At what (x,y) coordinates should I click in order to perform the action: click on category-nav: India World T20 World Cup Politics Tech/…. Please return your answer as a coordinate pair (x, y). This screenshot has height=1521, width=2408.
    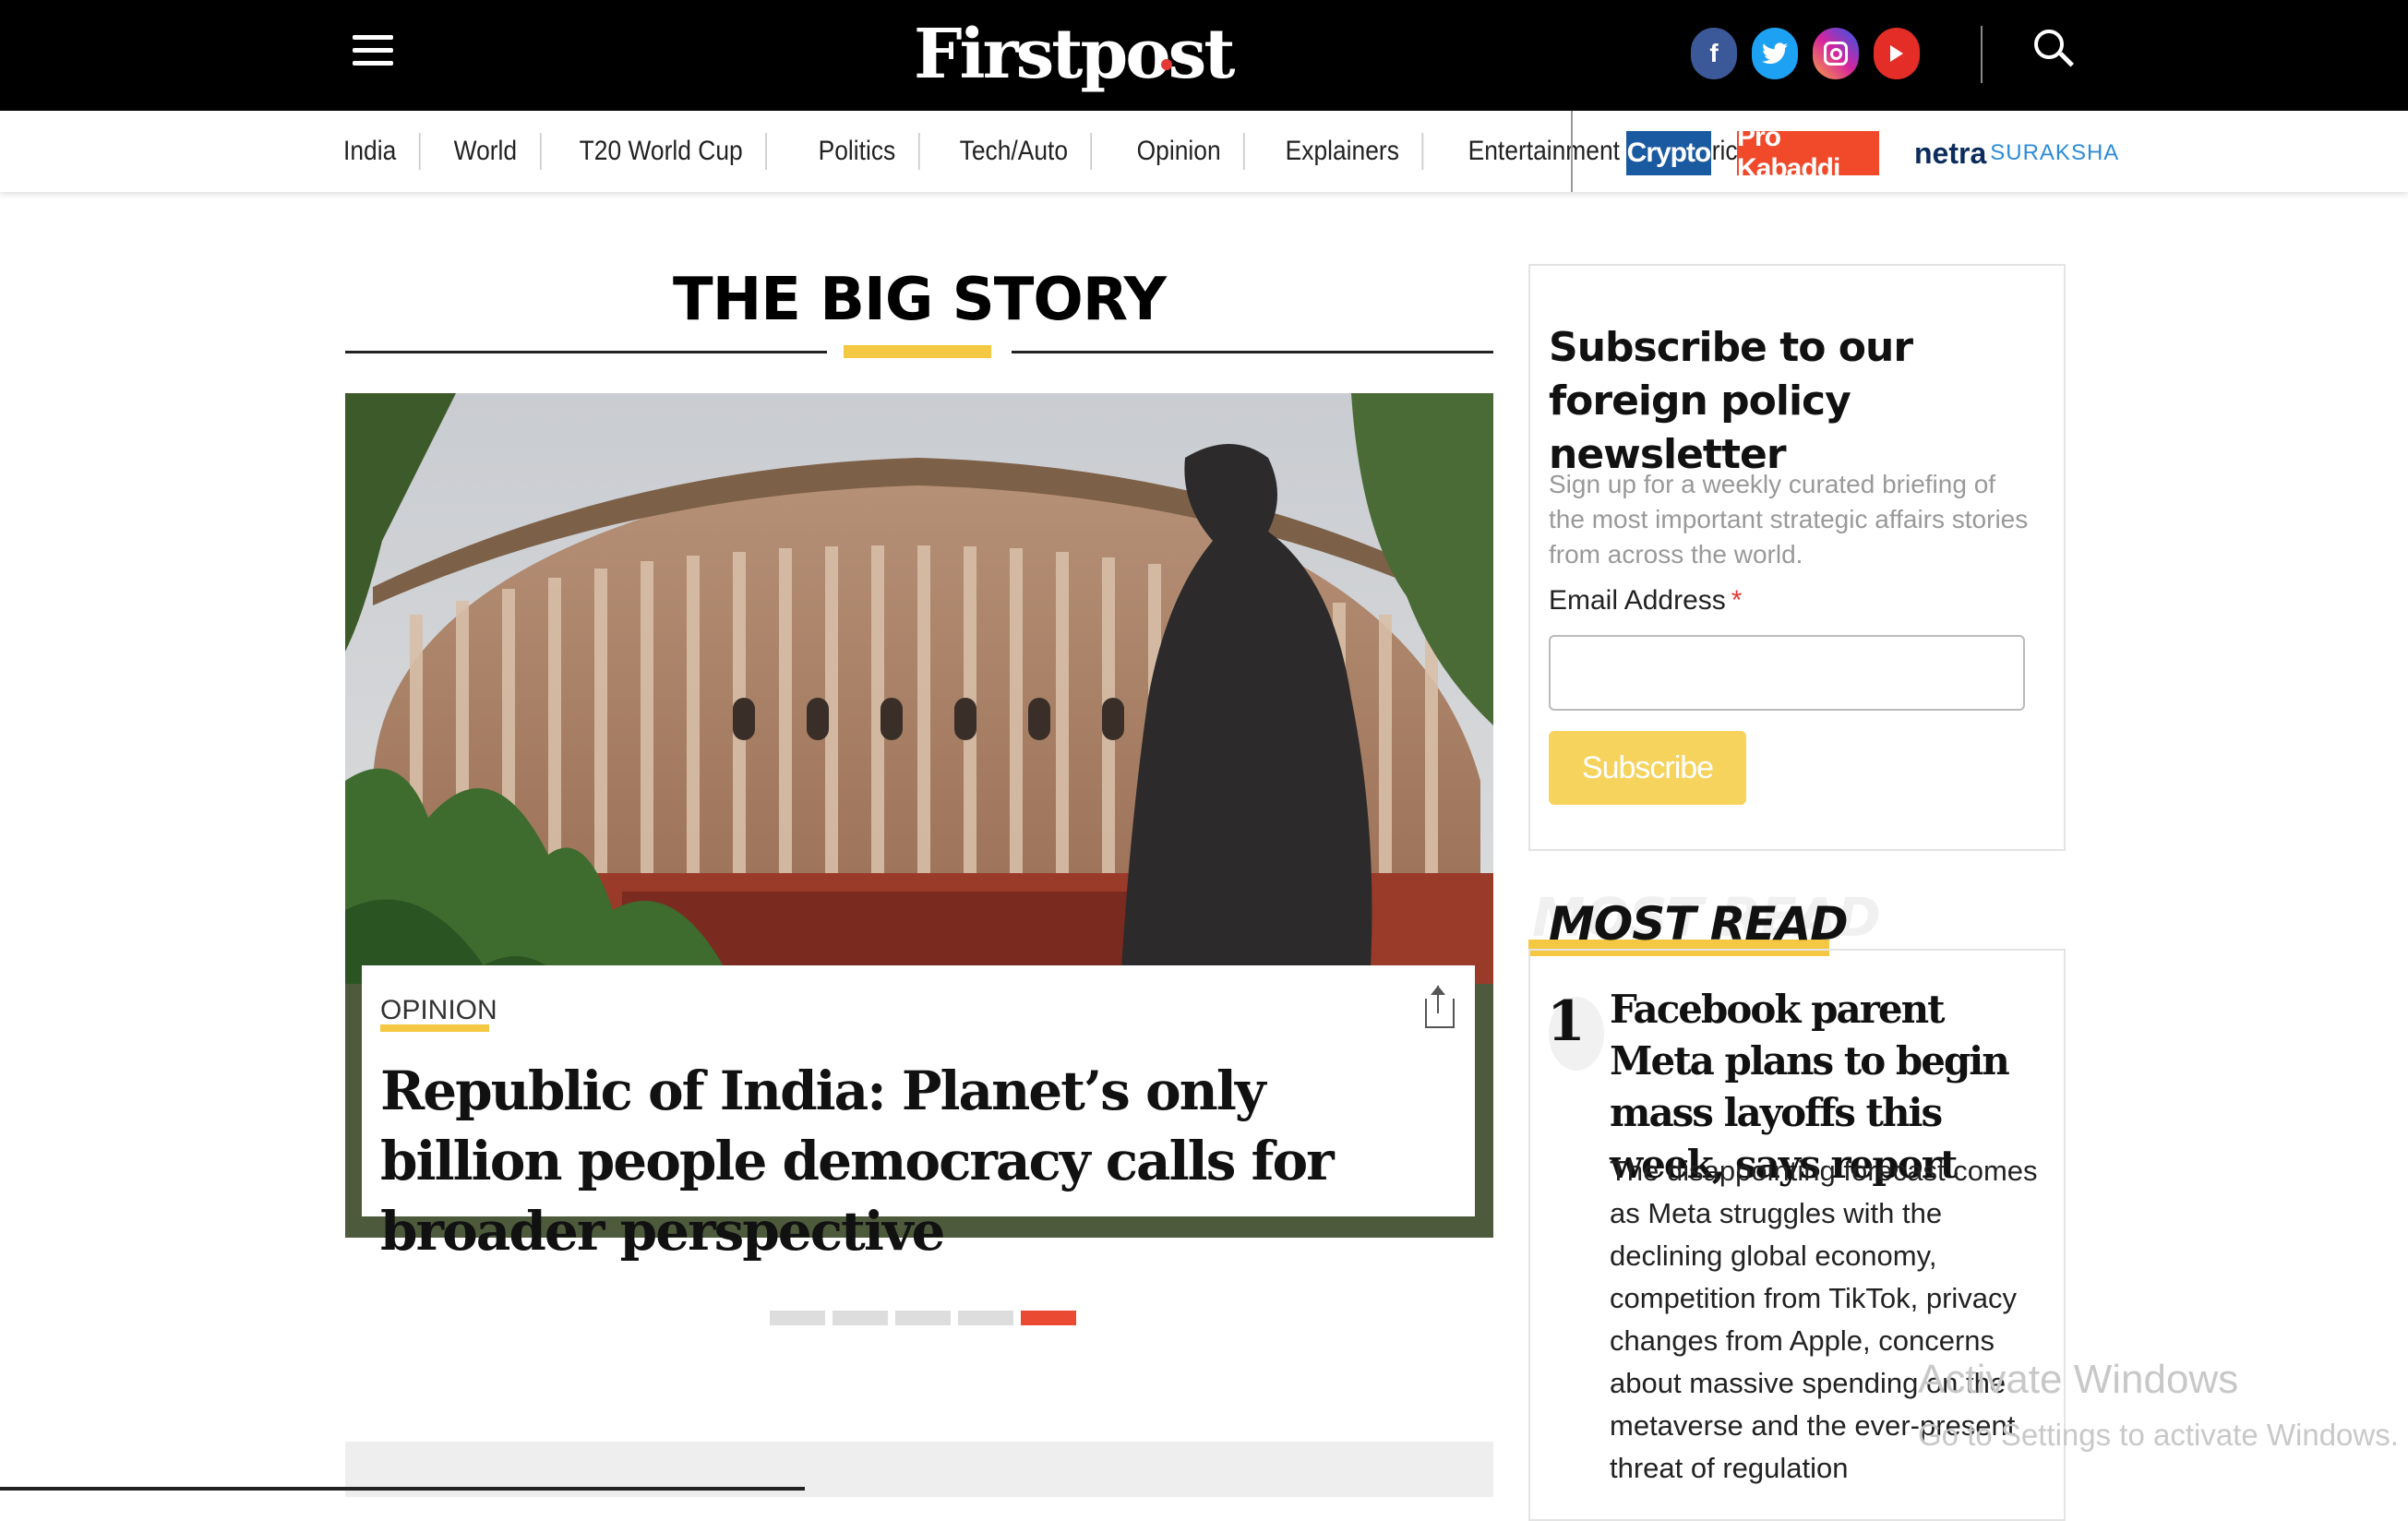
    Looking at the image, I should click on (1204, 151).